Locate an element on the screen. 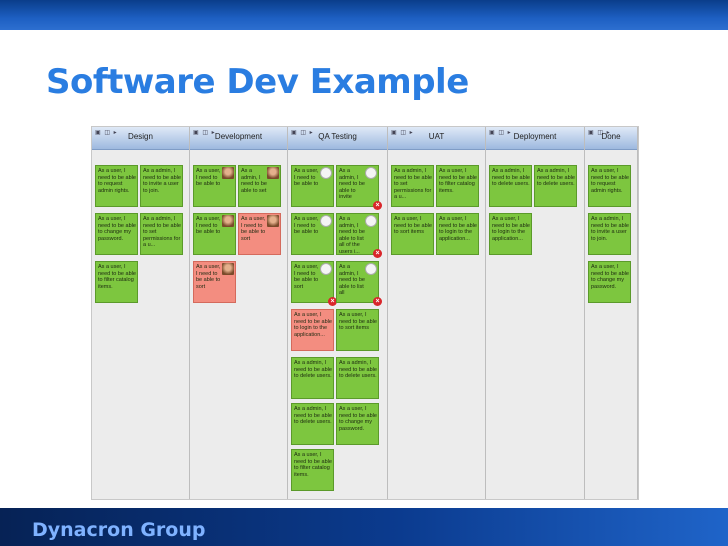 The height and width of the screenshot is (546, 728). column-header: ▣ ◫ ▸ Done is located at coordinates (611, 138).